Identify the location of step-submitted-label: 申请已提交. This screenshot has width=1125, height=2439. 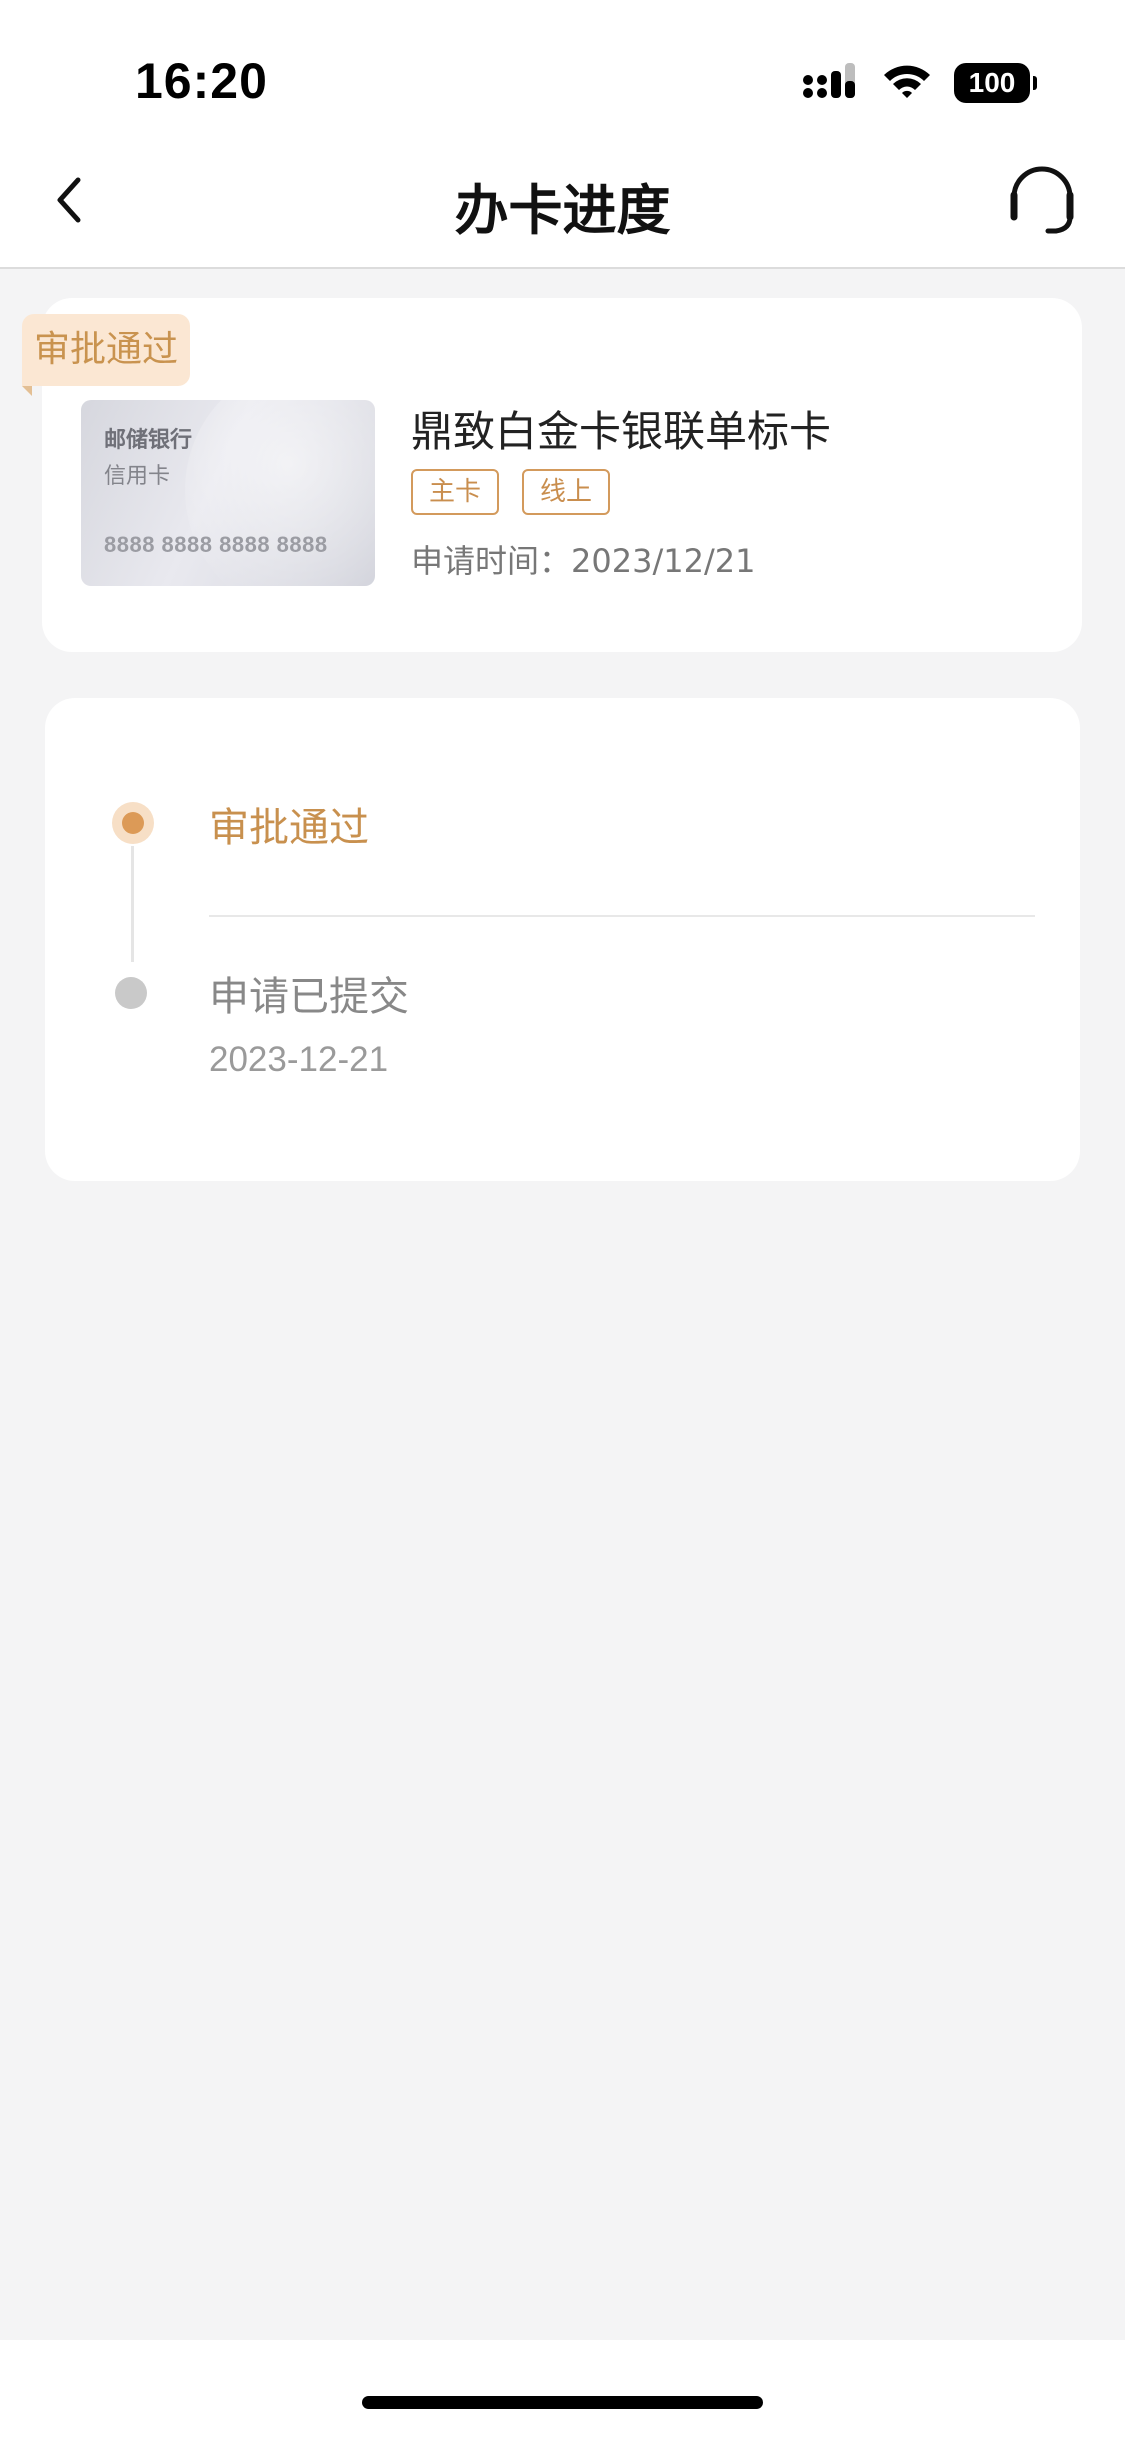
(309, 997).